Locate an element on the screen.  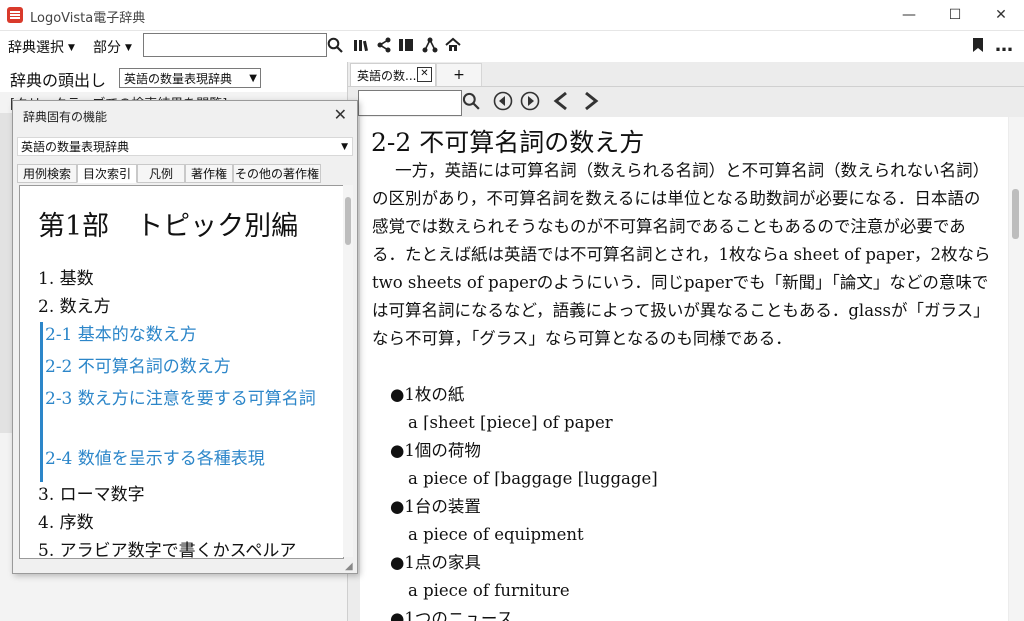
example-head: ●1台の装置 is located at coordinates (435, 506).